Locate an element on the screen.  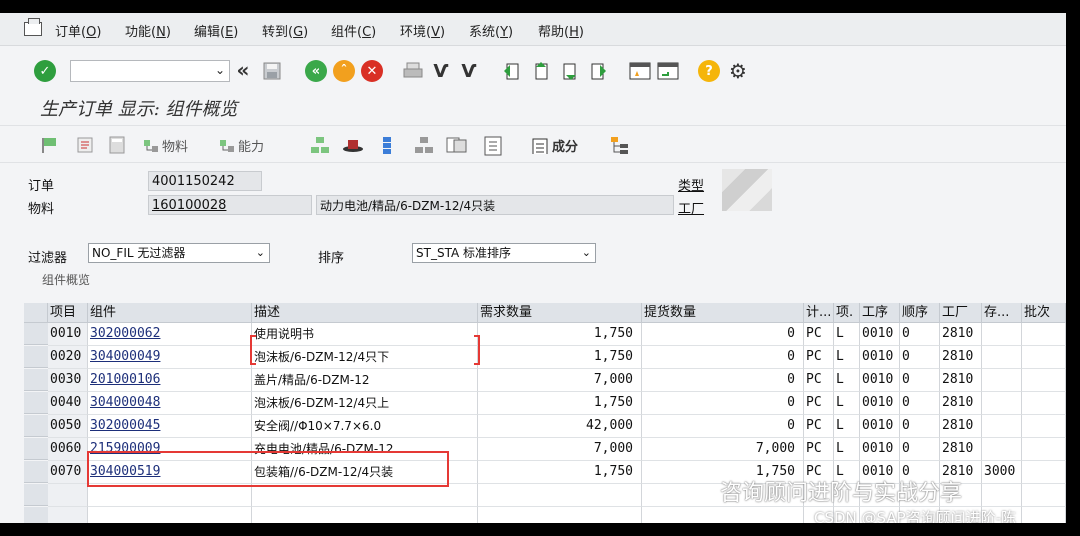
column-header: 工序 is located at coordinates (880, 313).